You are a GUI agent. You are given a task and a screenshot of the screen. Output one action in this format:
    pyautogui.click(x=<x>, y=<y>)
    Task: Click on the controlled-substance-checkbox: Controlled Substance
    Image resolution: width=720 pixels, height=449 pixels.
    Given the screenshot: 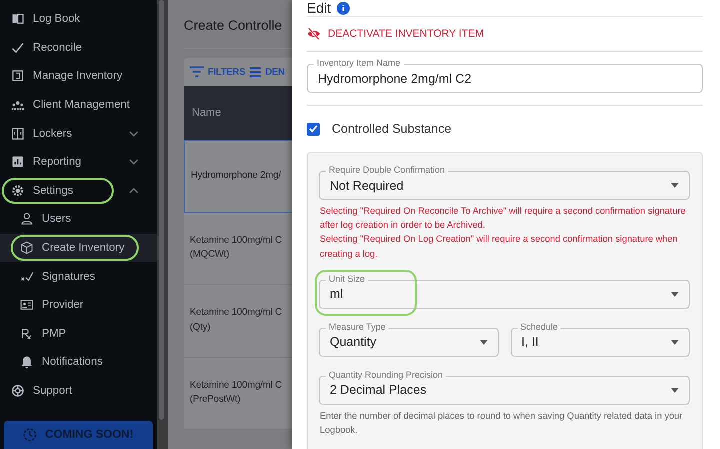 What is the action you would take?
    pyautogui.click(x=505, y=129)
    